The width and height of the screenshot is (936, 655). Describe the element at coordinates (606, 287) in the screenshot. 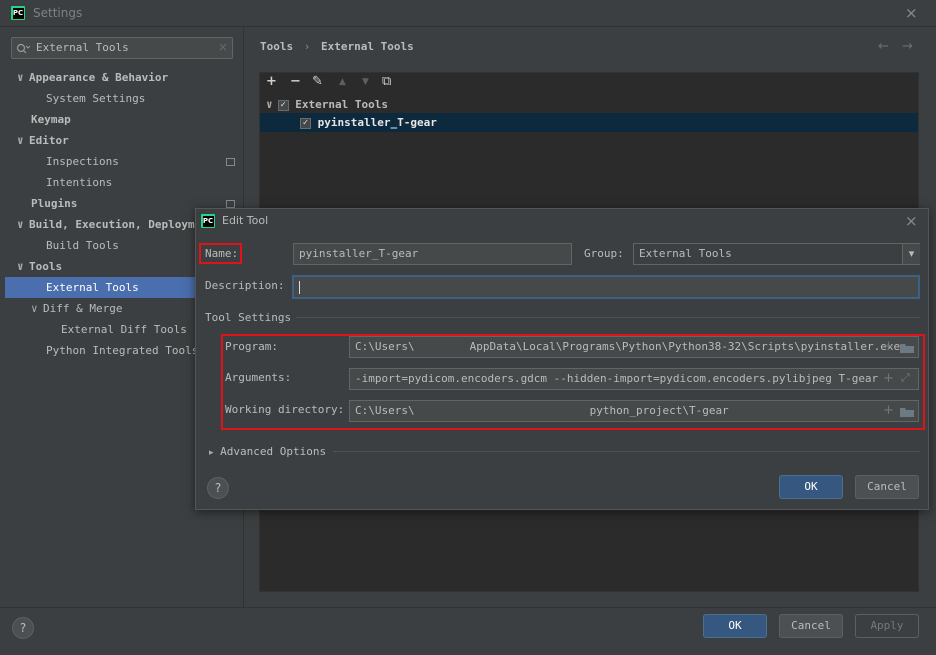

I see `description-input` at that location.